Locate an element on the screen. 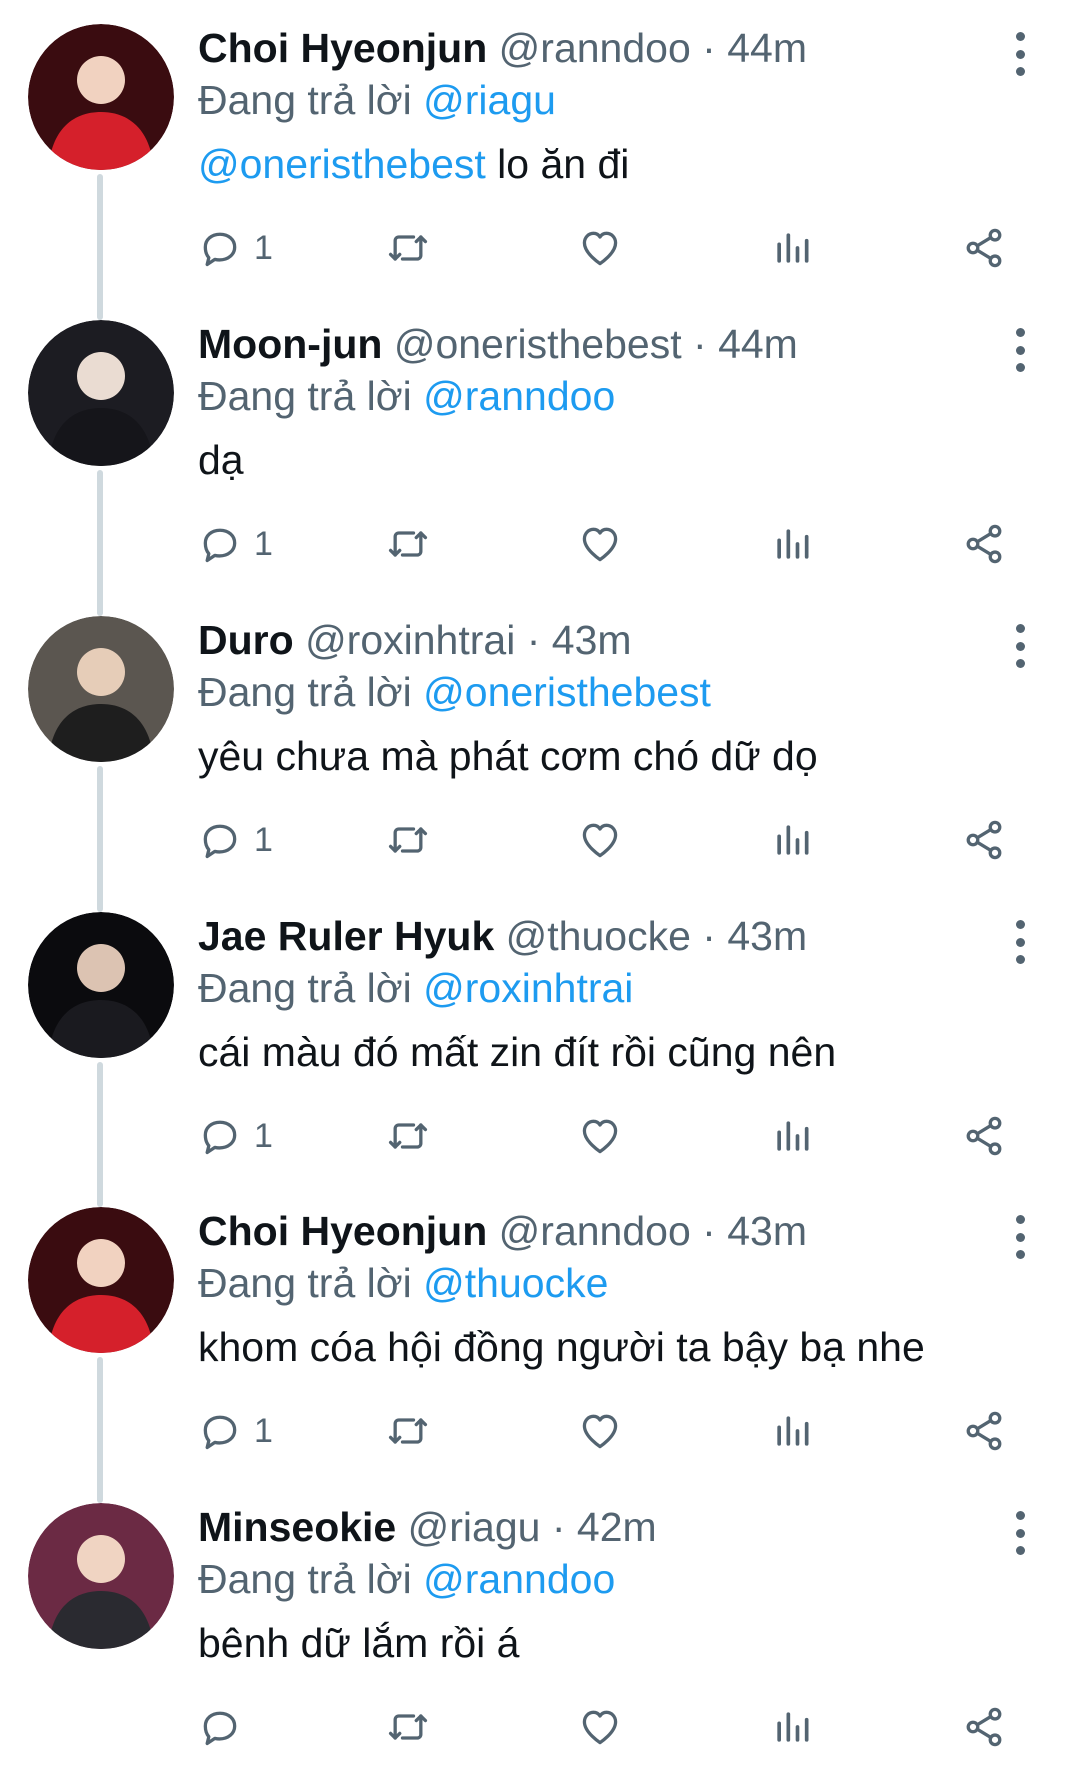 The height and width of the screenshot is (1775, 1080). display-name: Jae Ruler Hyuk is located at coordinates (346, 936).